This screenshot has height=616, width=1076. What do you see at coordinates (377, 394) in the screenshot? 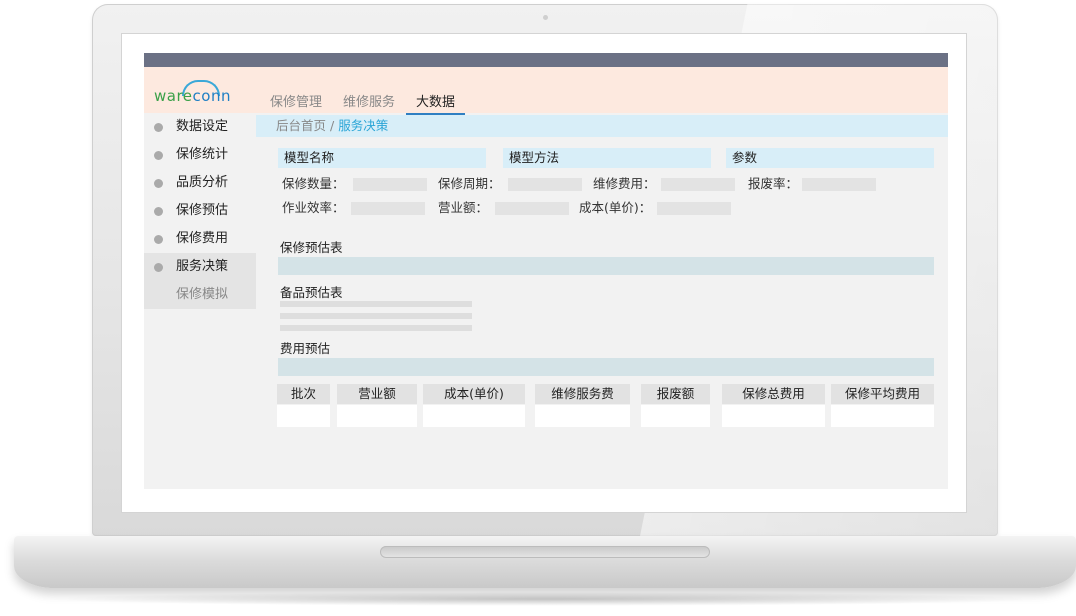
I see `column-header-revenue: 营业额` at bounding box center [377, 394].